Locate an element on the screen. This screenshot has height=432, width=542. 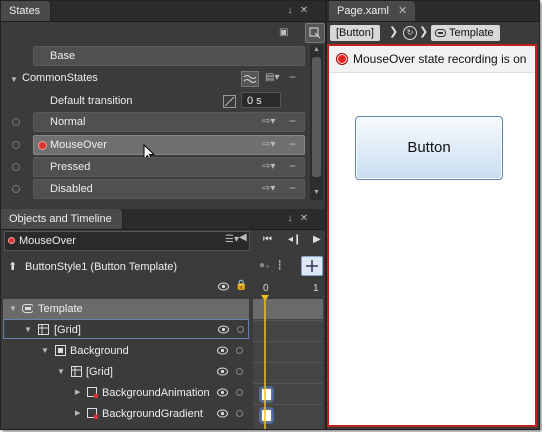
previous-frame-icon: ◂❙ is located at coordinates (294, 239).